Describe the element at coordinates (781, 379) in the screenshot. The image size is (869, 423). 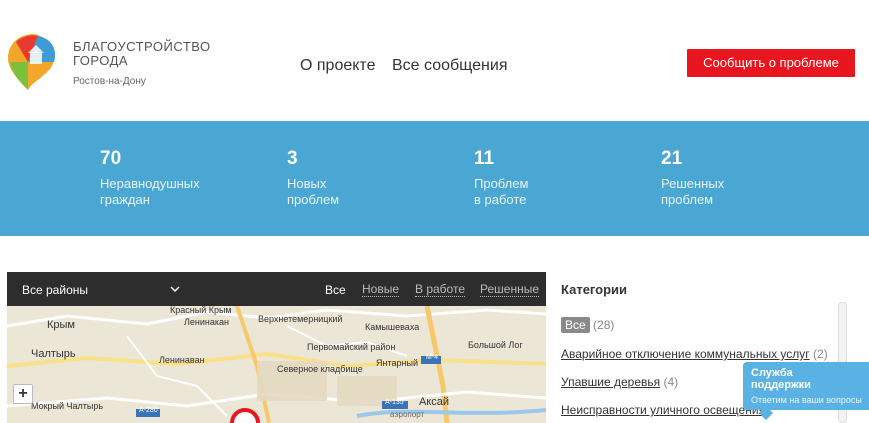
I see `support-title: Служба поддержки` at that location.